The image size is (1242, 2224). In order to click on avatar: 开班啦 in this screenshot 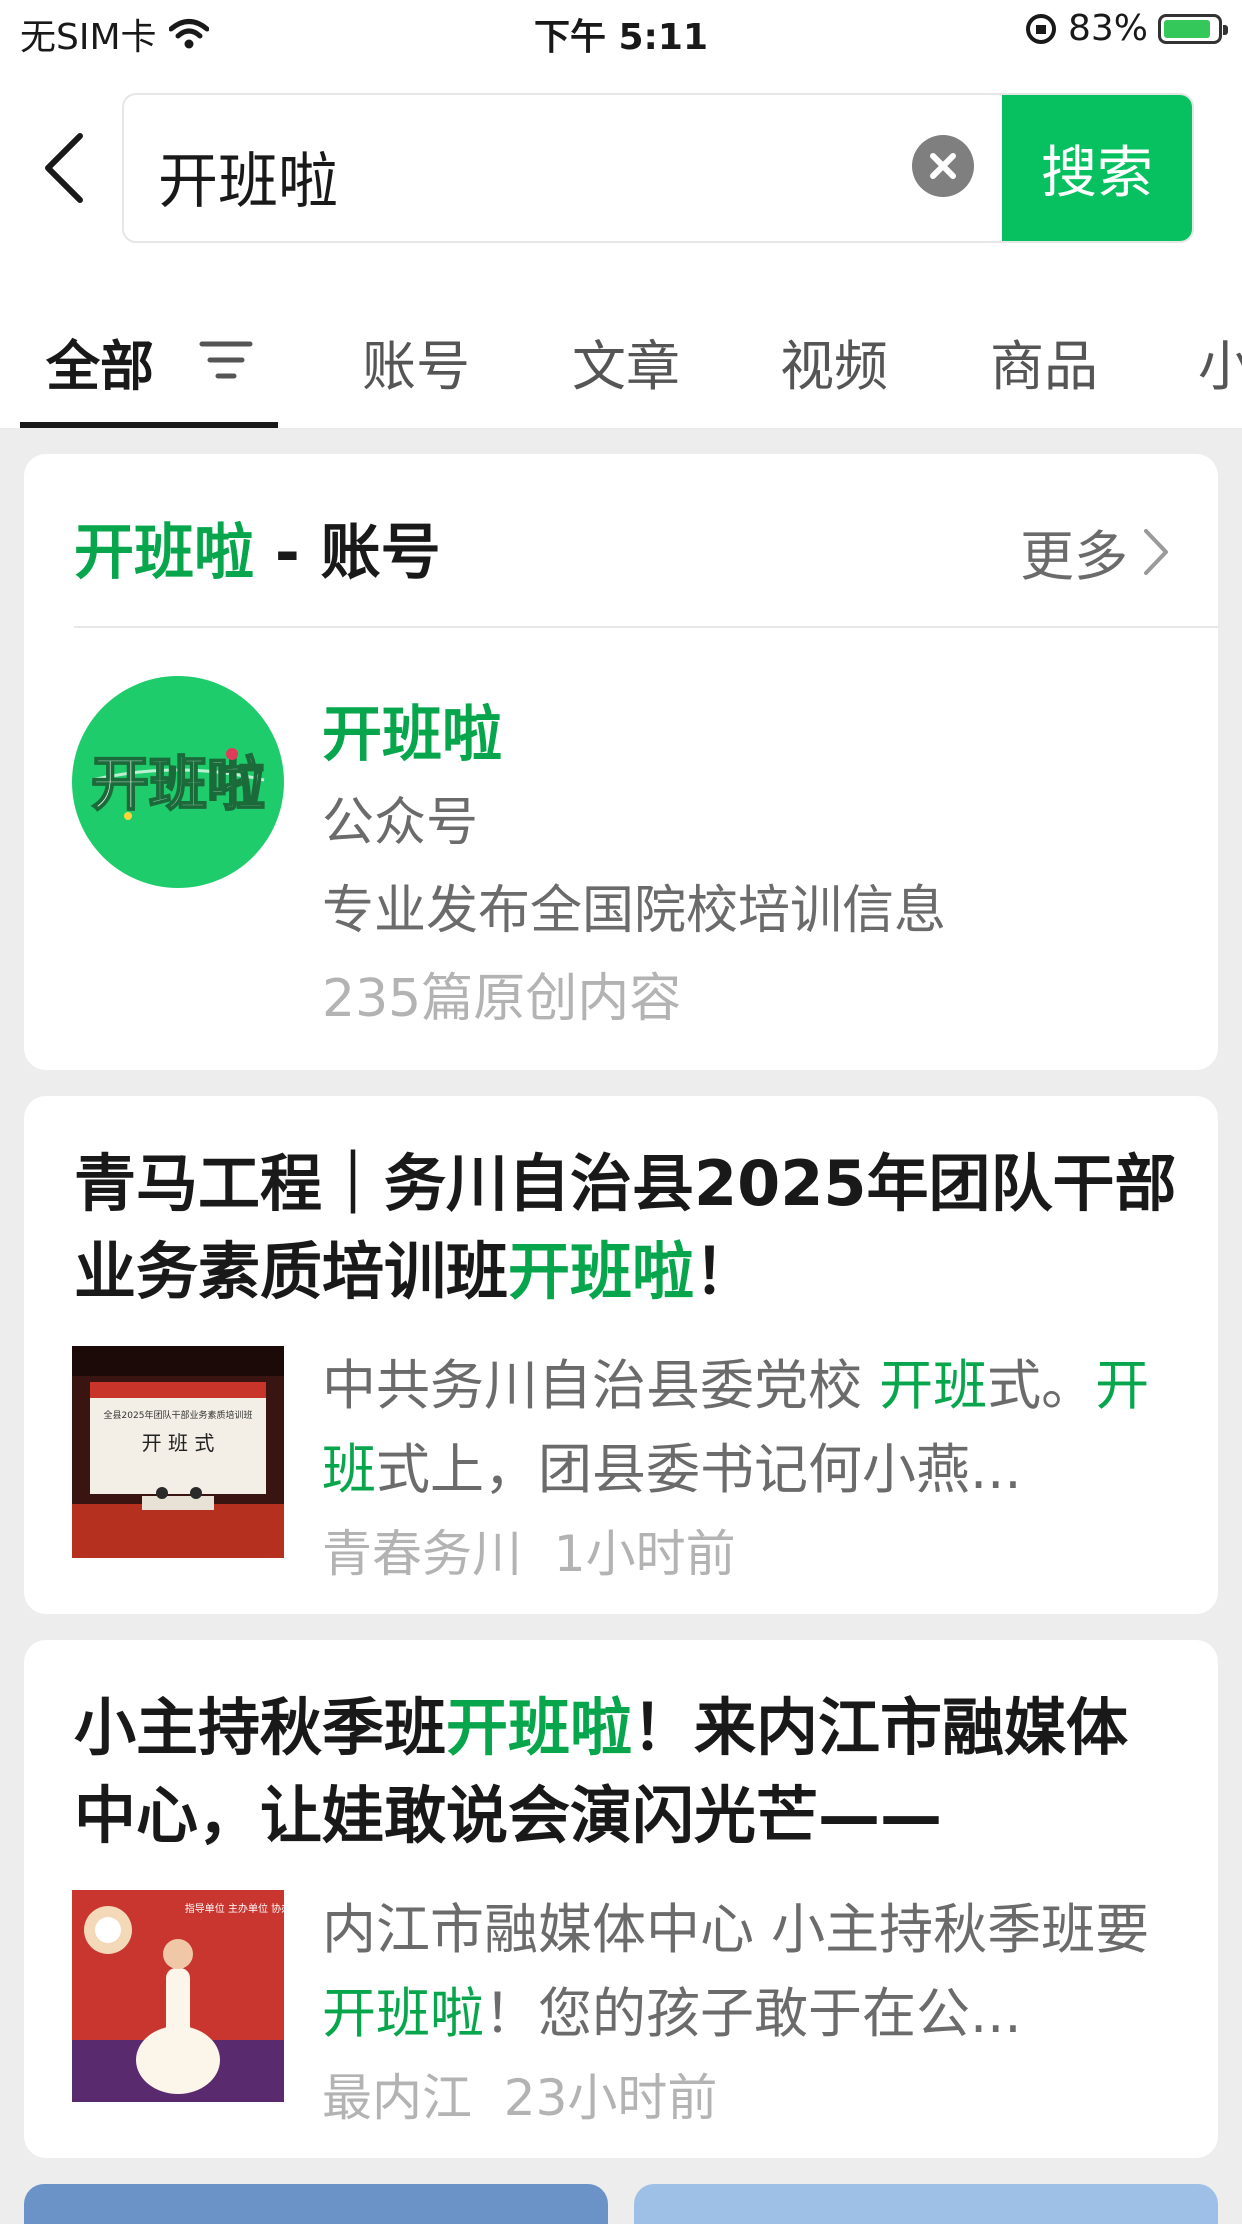, I will do `click(178, 782)`.